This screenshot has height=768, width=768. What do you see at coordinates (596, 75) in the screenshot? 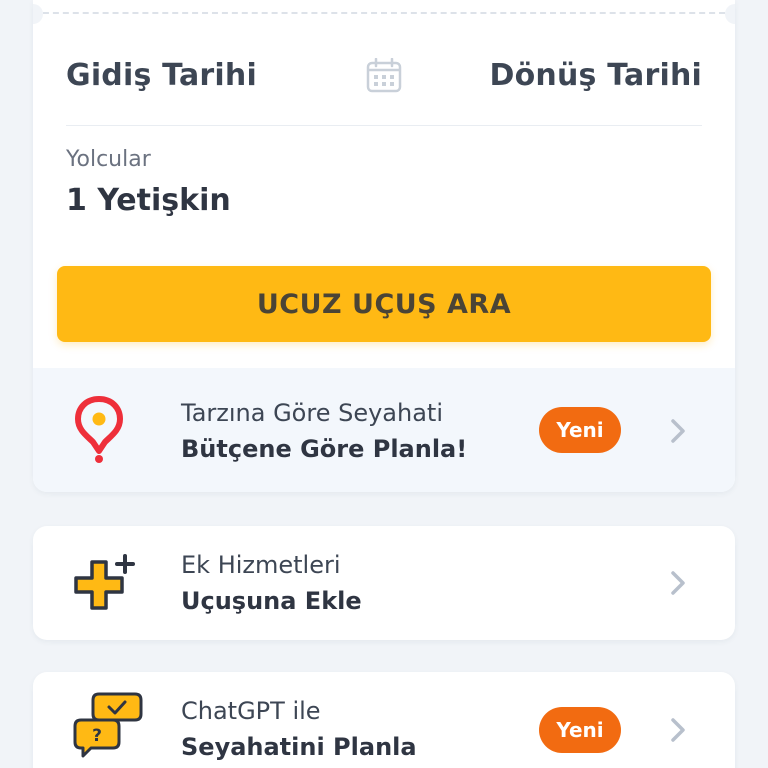
I see `return-date-field: Dönüş Tarihi` at bounding box center [596, 75].